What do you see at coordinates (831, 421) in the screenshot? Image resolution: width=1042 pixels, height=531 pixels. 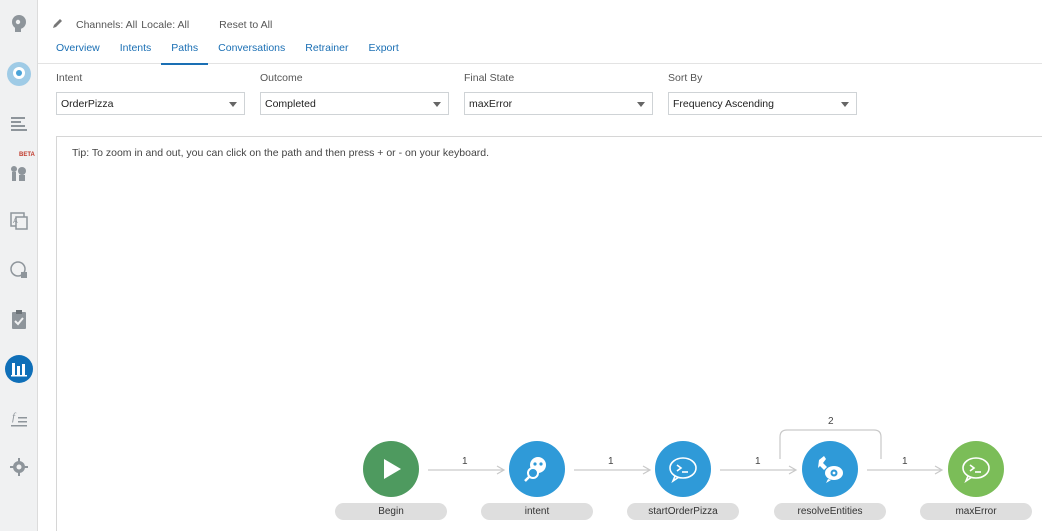 I see `loop-count-label: 2` at bounding box center [831, 421].